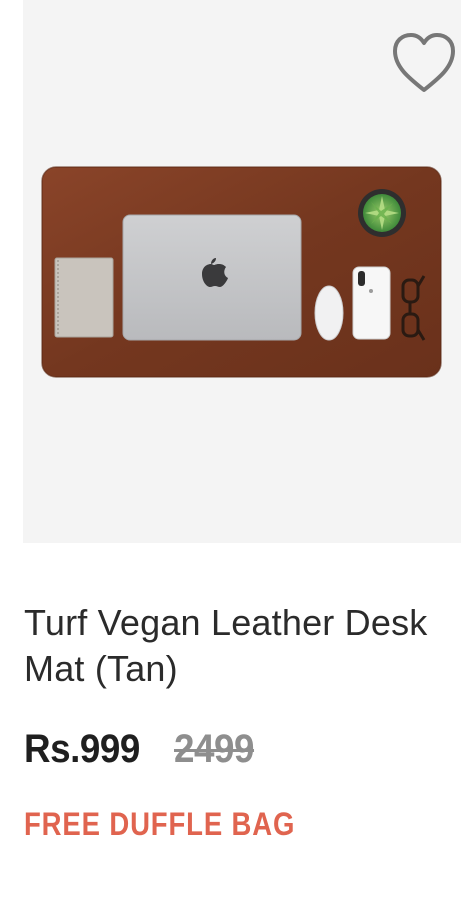 This screenshot has width=461, height=921. Describe the element at coordinates (382, 213) in the screenshot. I see `succulent-plant` at that location.